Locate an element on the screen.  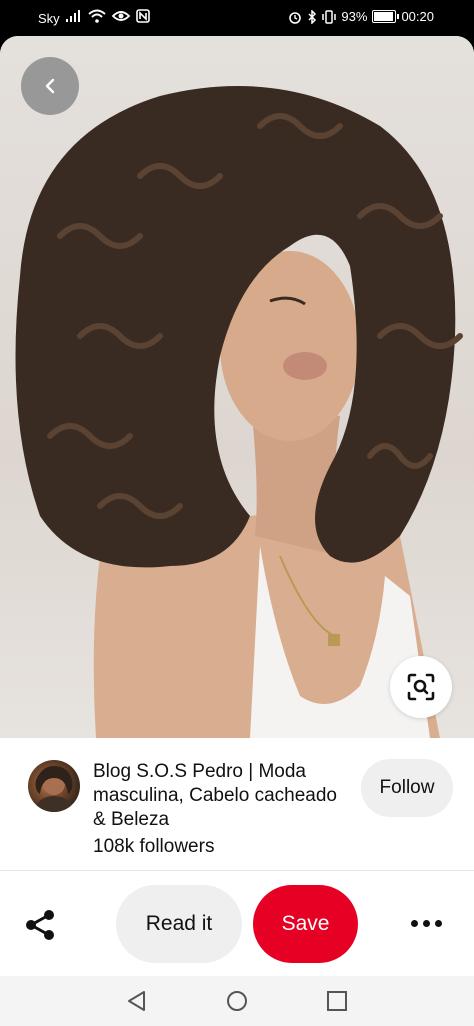
avatar-image is located at coordinates (54, 789).